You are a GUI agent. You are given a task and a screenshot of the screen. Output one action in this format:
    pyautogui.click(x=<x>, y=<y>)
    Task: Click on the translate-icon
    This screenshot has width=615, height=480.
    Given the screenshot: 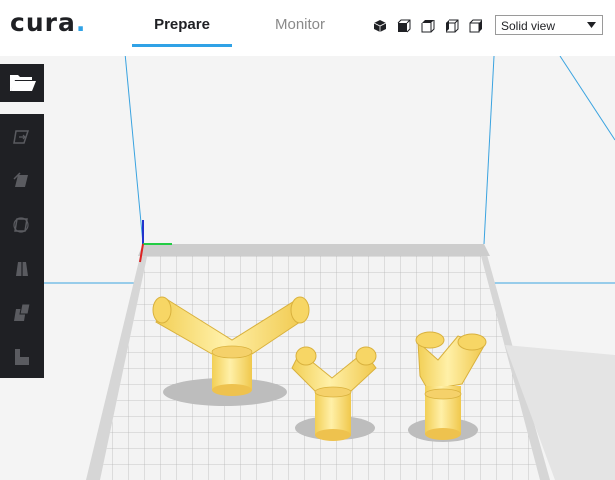 What is the action you would take?
    pyautogui.click(x=21, y=137)
    